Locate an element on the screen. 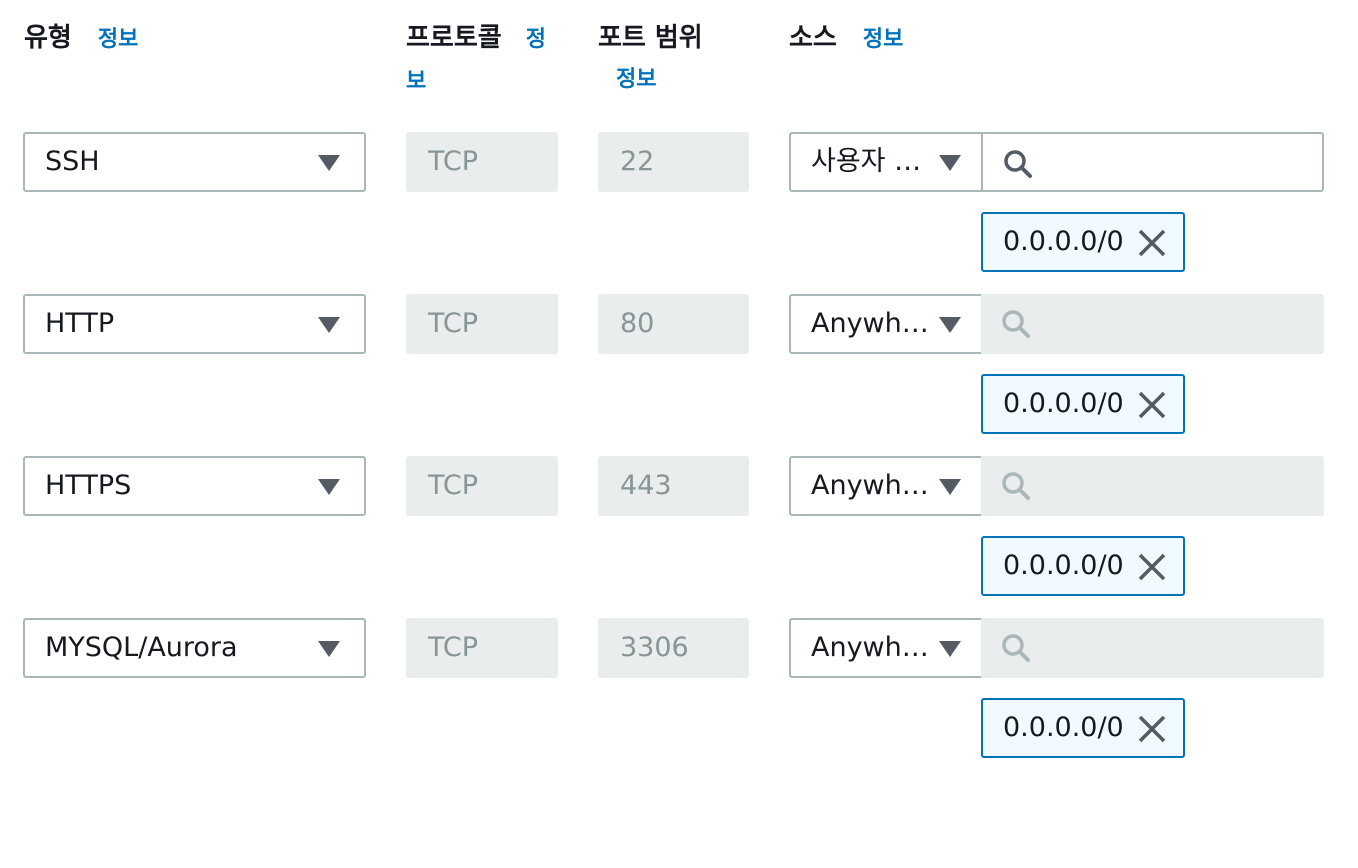 Image resolution: width=1358 pixels, height=868 pixels. port-range-field: 22 is located at coordinates (673, 162).